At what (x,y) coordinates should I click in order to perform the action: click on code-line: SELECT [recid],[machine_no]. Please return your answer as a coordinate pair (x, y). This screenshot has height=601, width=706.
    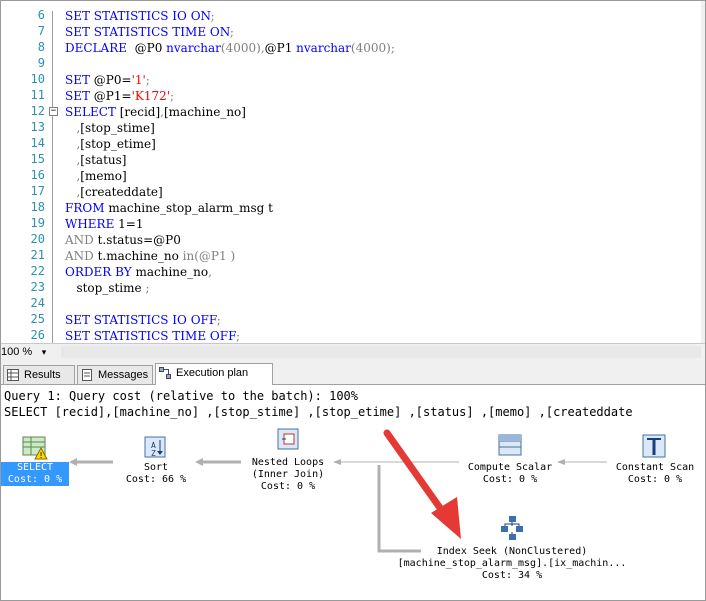
    Looking at the image, I should click on (155, 112).